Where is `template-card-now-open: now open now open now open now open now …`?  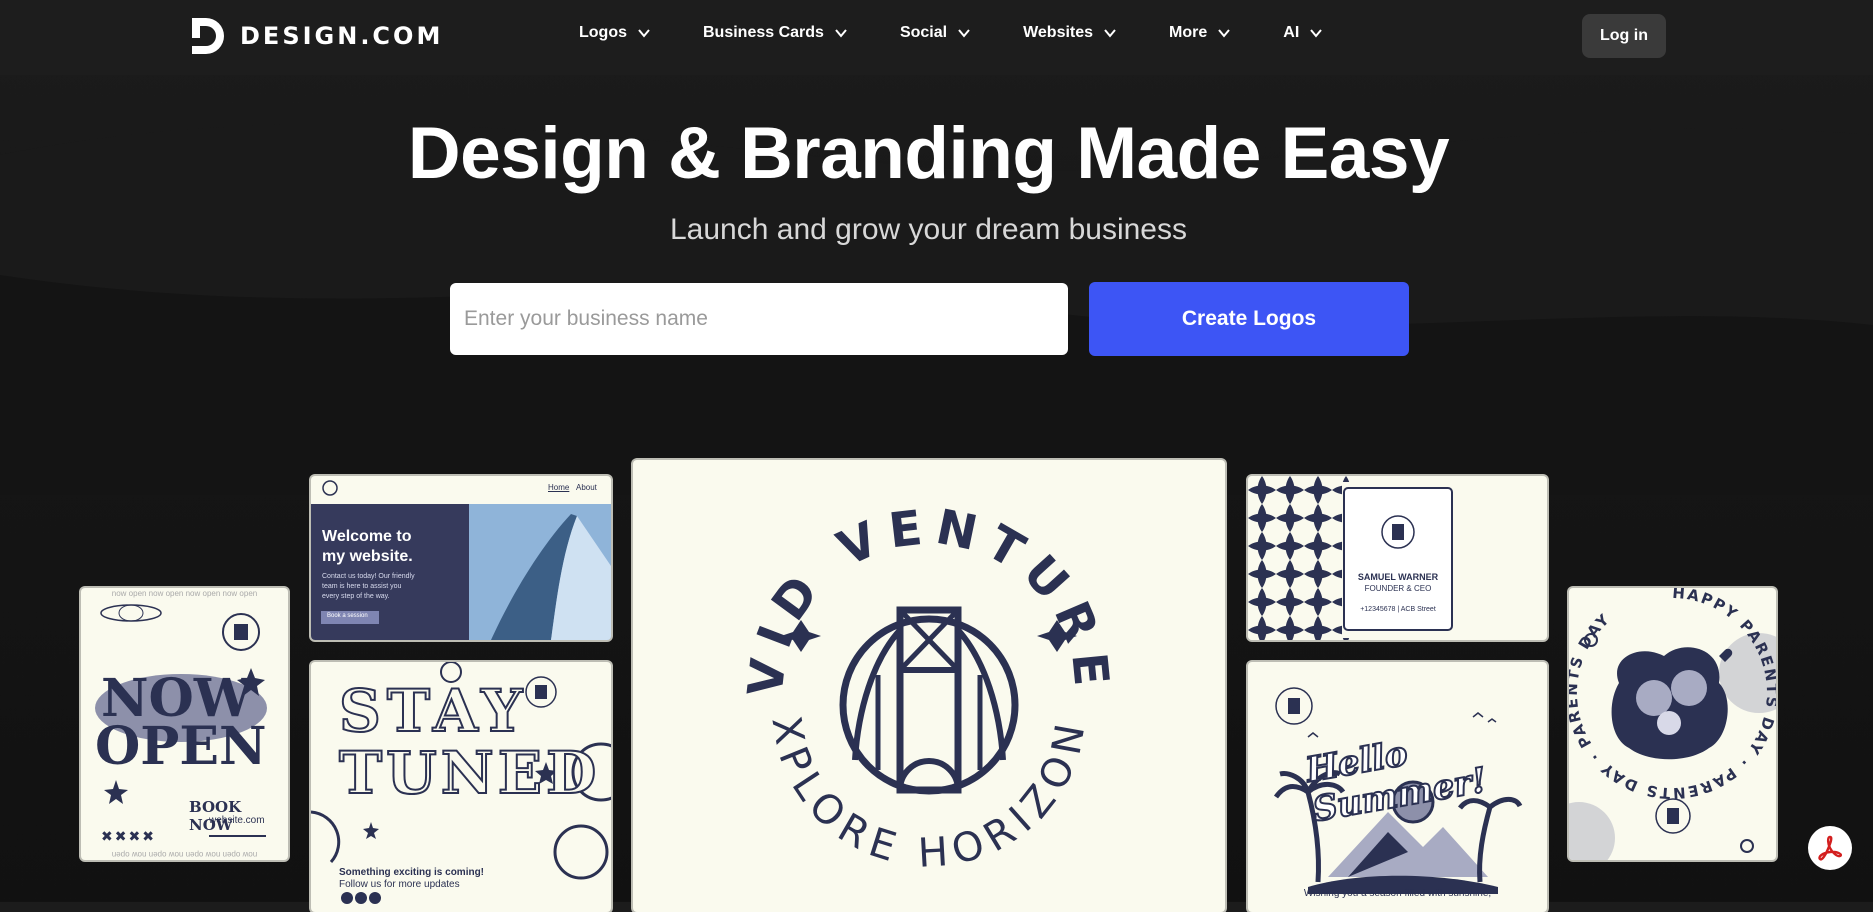 template-card-now-open: now open now open now open now open now … is located at coordinates (184, 724).